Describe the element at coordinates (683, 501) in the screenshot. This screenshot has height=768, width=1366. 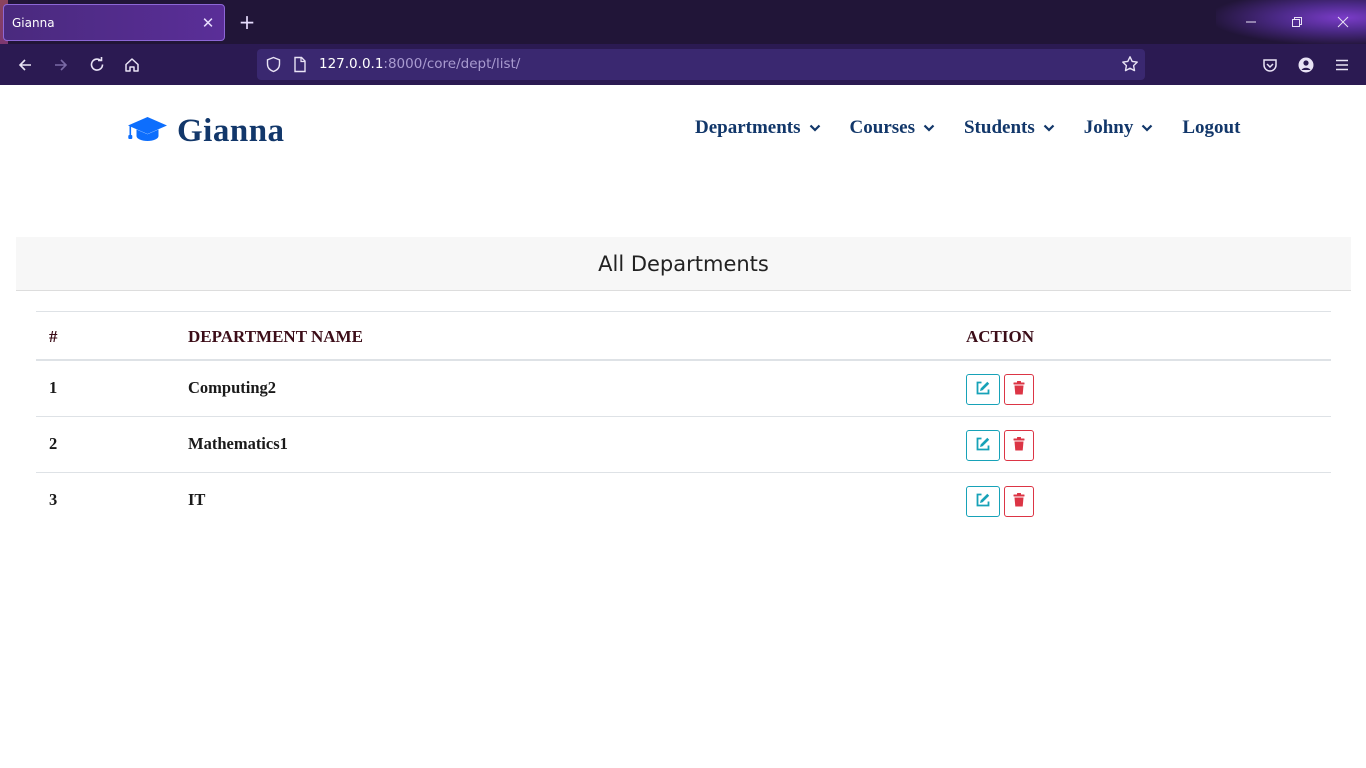
I see `table-row: 3 IT` at that location.